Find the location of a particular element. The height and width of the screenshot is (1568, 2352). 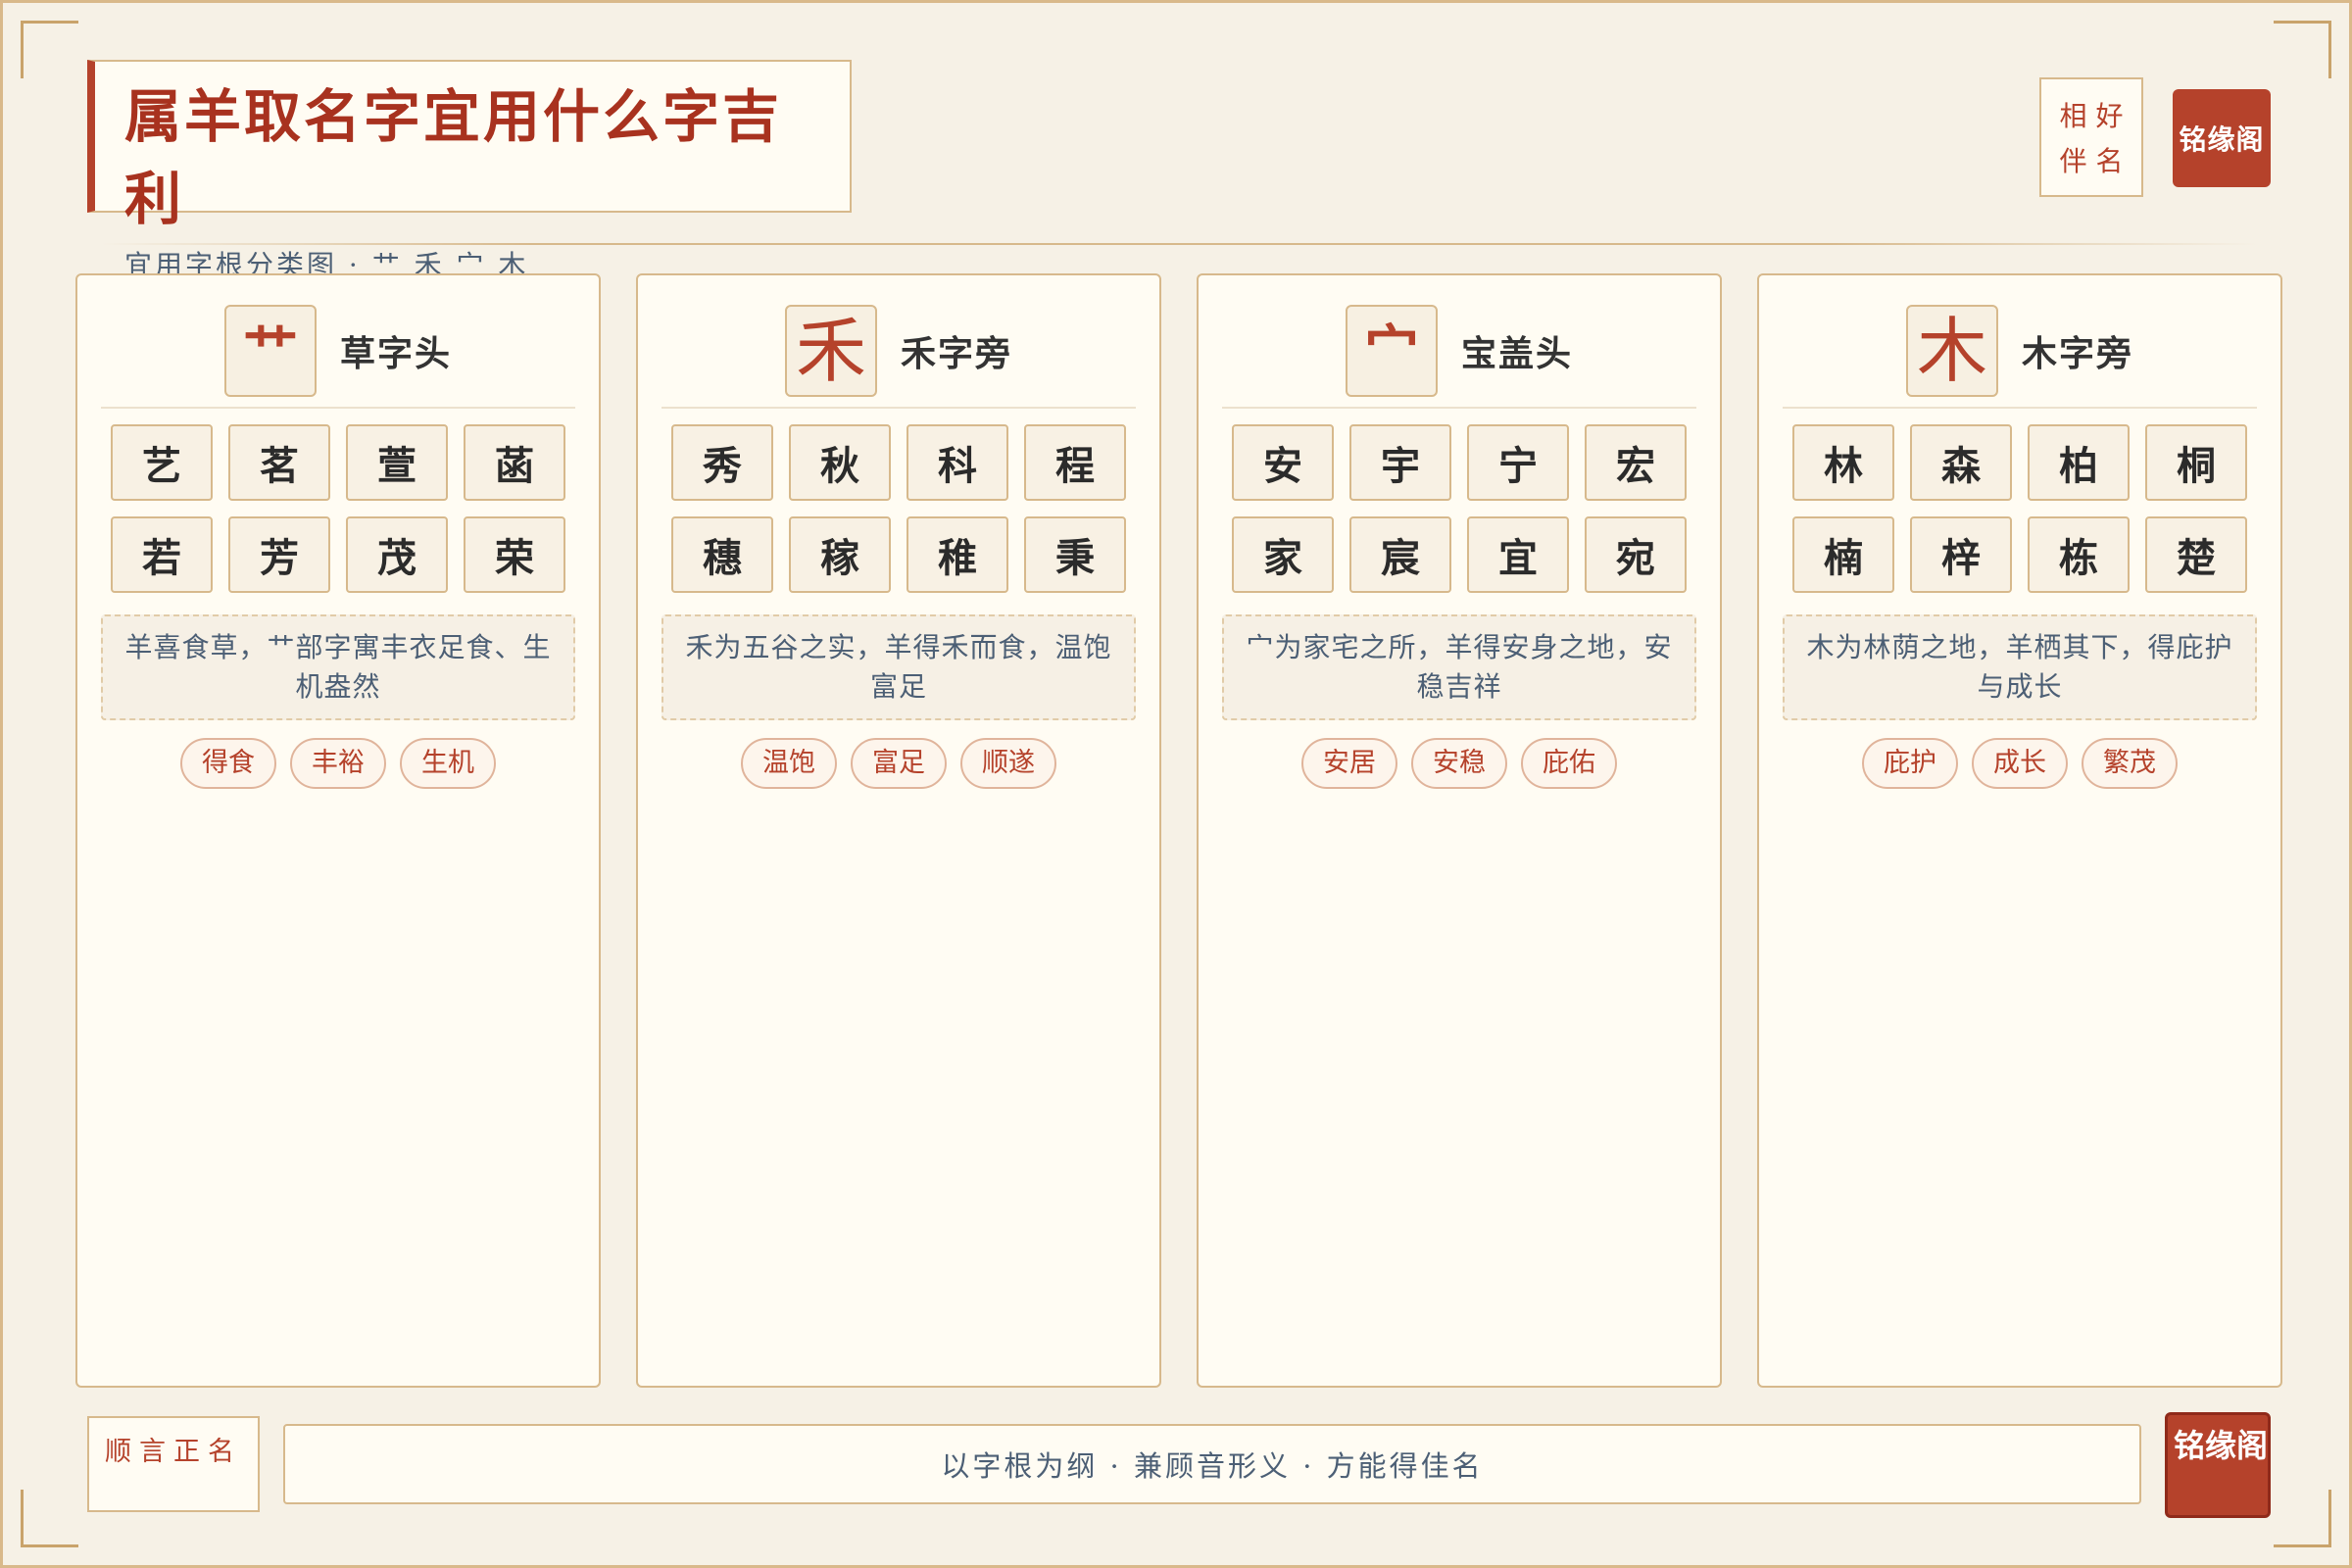

column-note: 羊喜食草，艹部字寓丰衣足食、生机盎然 is located at coordinates (338, 667).